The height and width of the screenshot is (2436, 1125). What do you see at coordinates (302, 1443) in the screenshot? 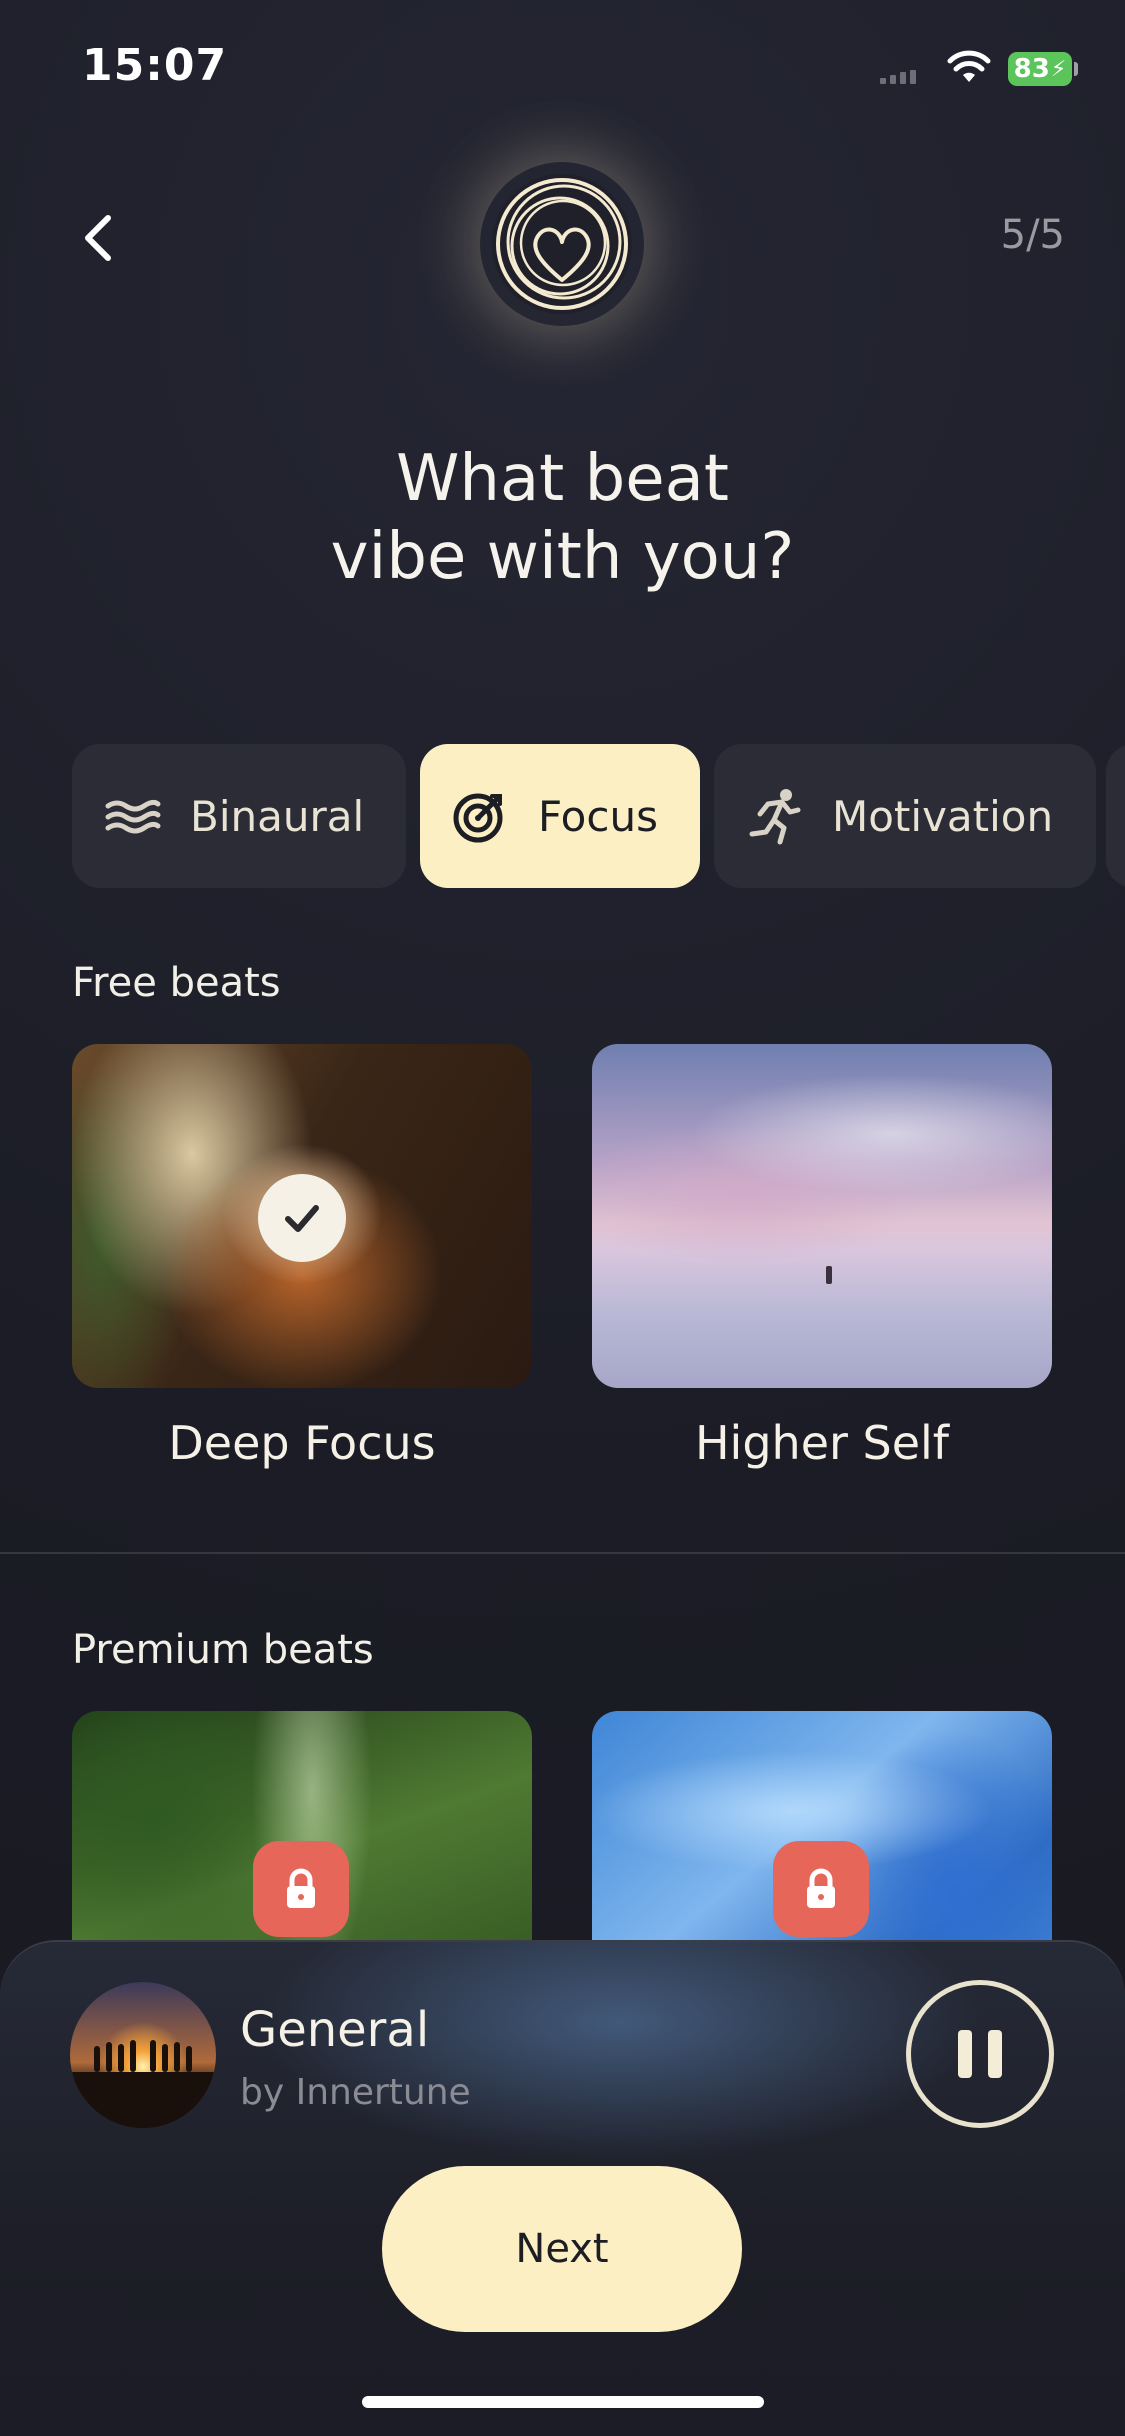
I see `beat-card-label: Deep Focus` at bounding box center [302, 1443].